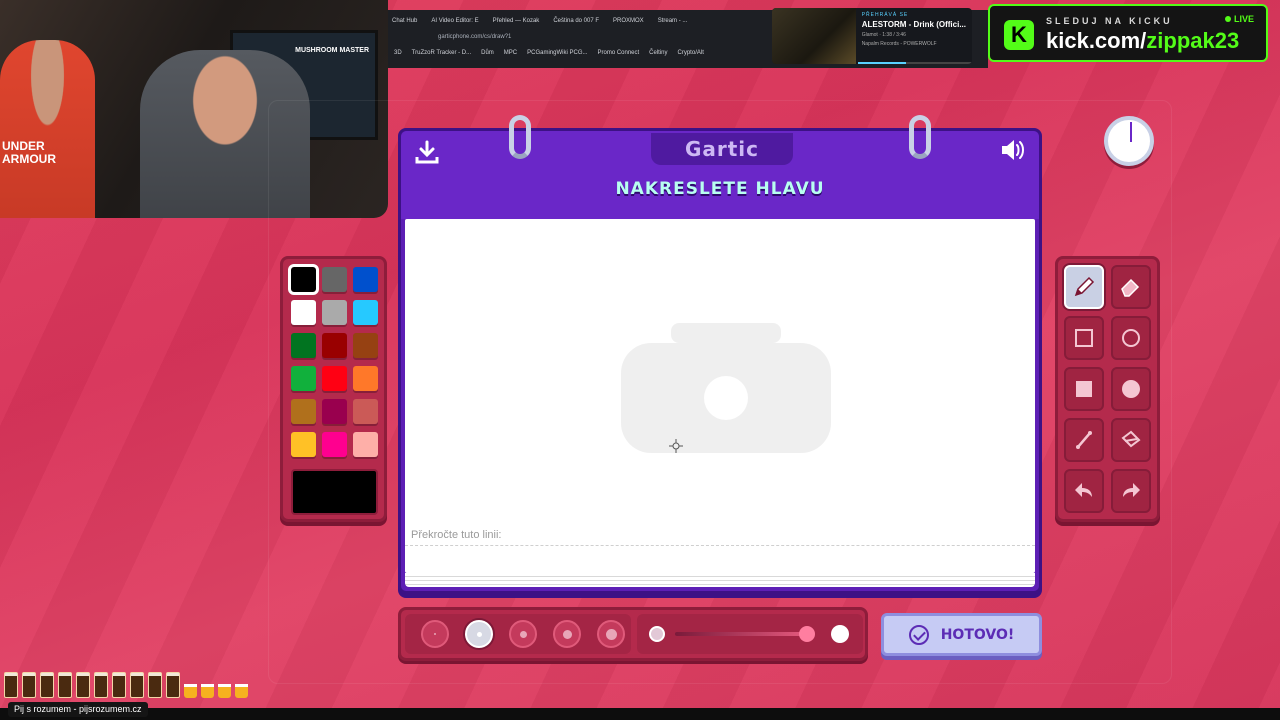 This screenshot has width=1280, height=720. I want to click on video-thumbnail, so click(814, 36).